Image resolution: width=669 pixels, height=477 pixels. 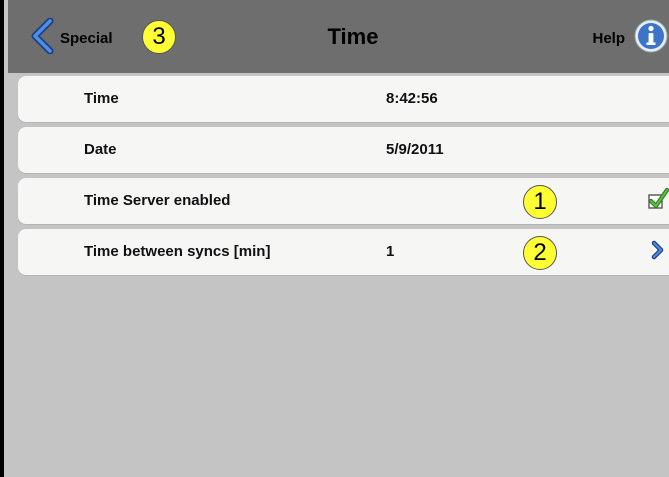 What do you see at coordinates (101, 98) in the screenshot?
I see `row-label: Time` at bounding box center [101, 98].